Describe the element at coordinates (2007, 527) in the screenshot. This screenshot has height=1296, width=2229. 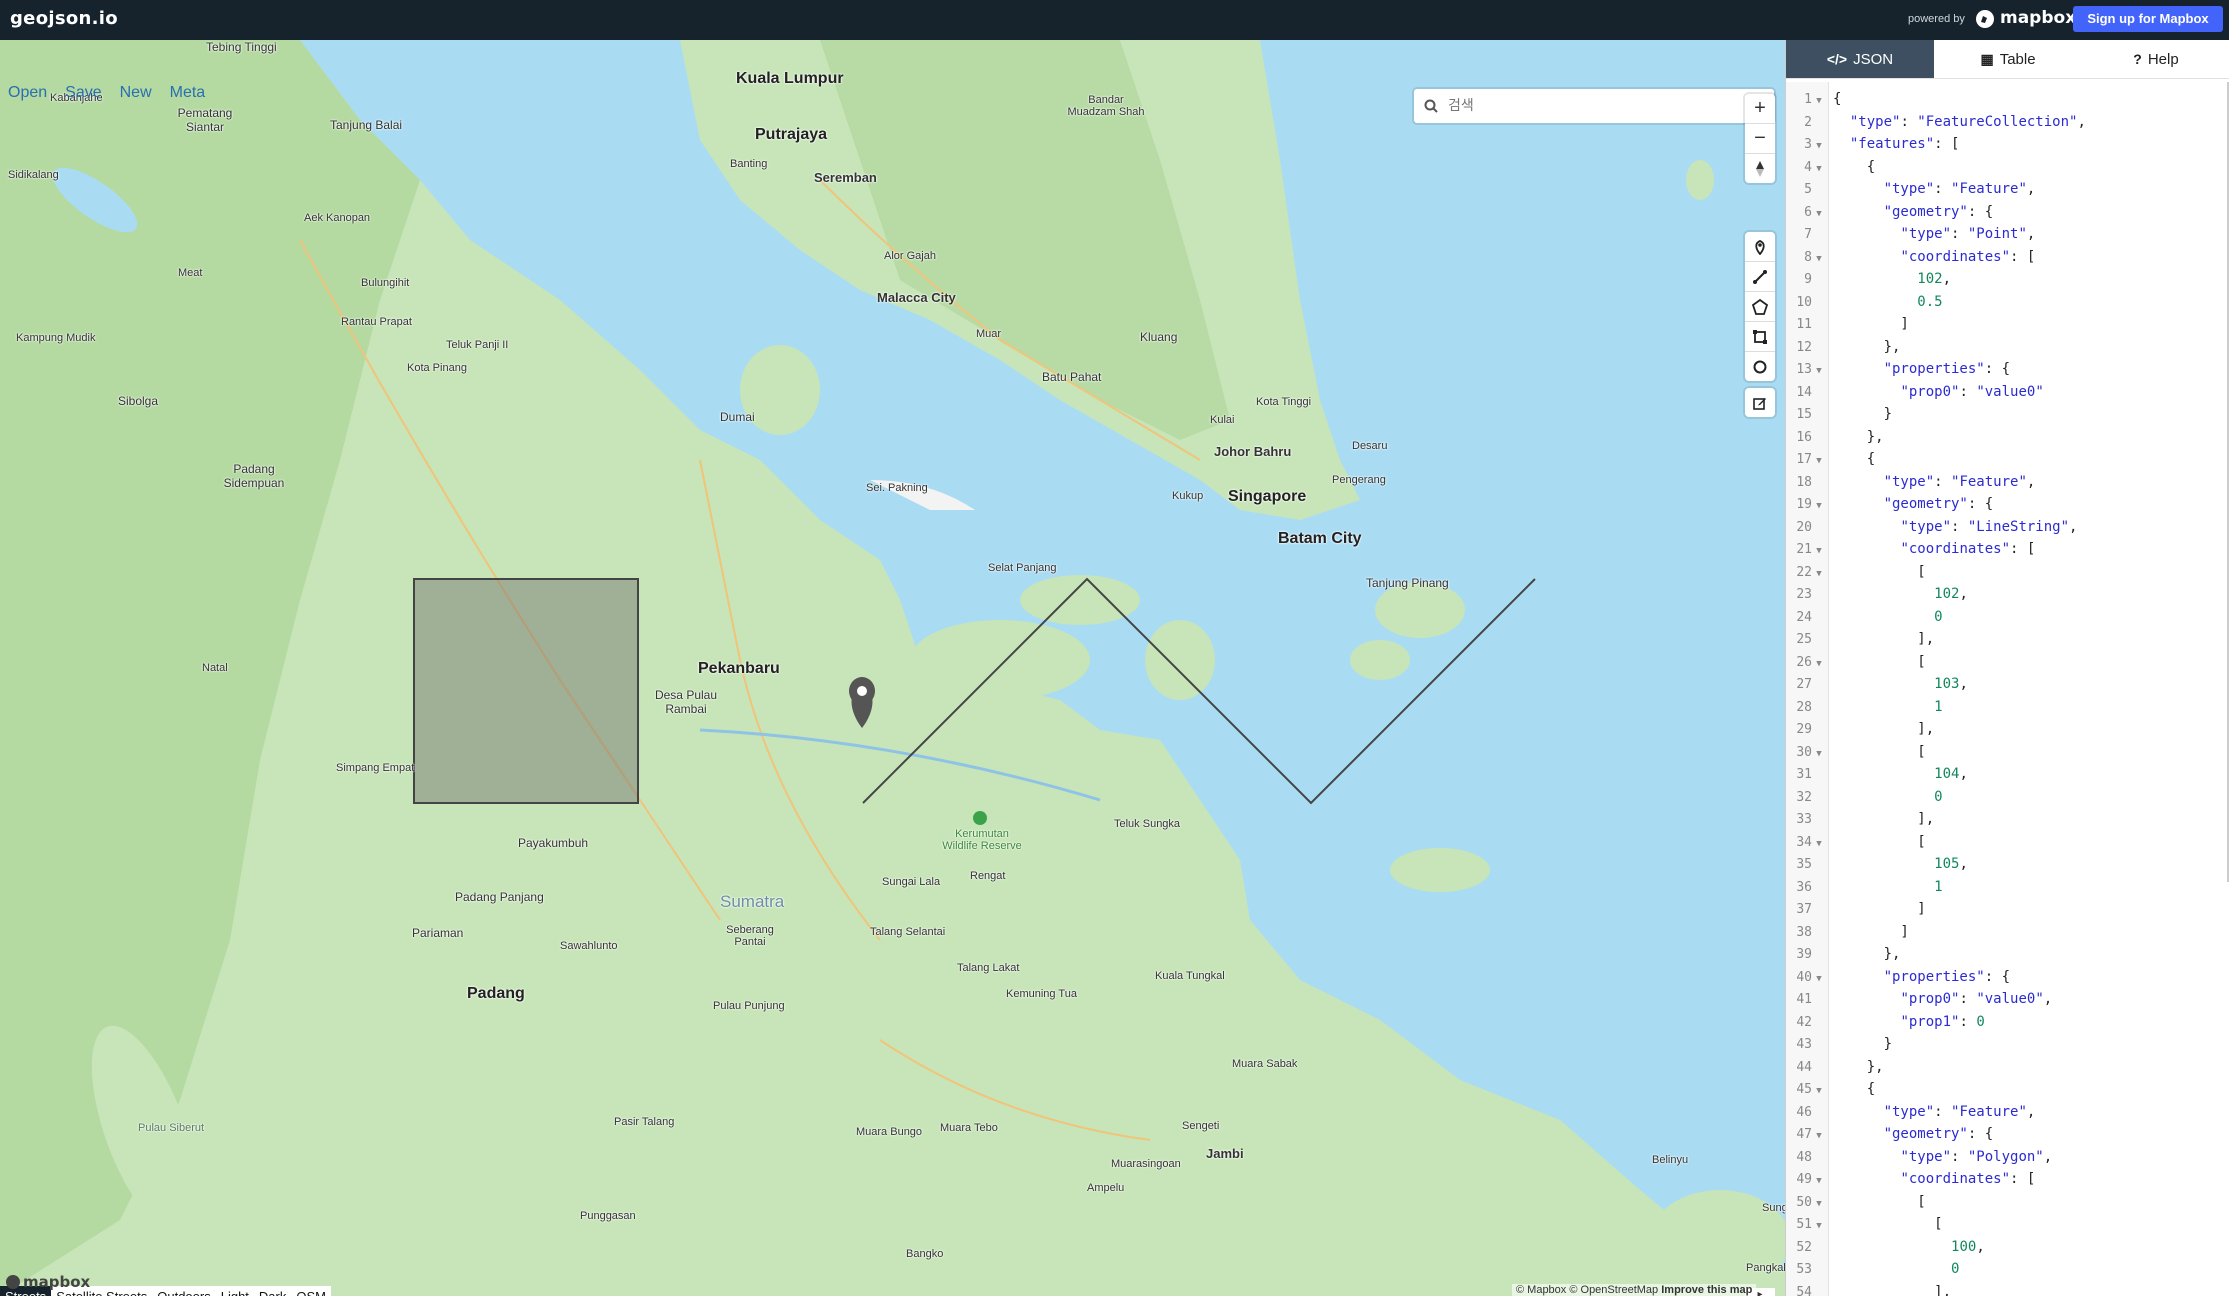
I see `code-line: 20 "type": "LineString",` at that location.